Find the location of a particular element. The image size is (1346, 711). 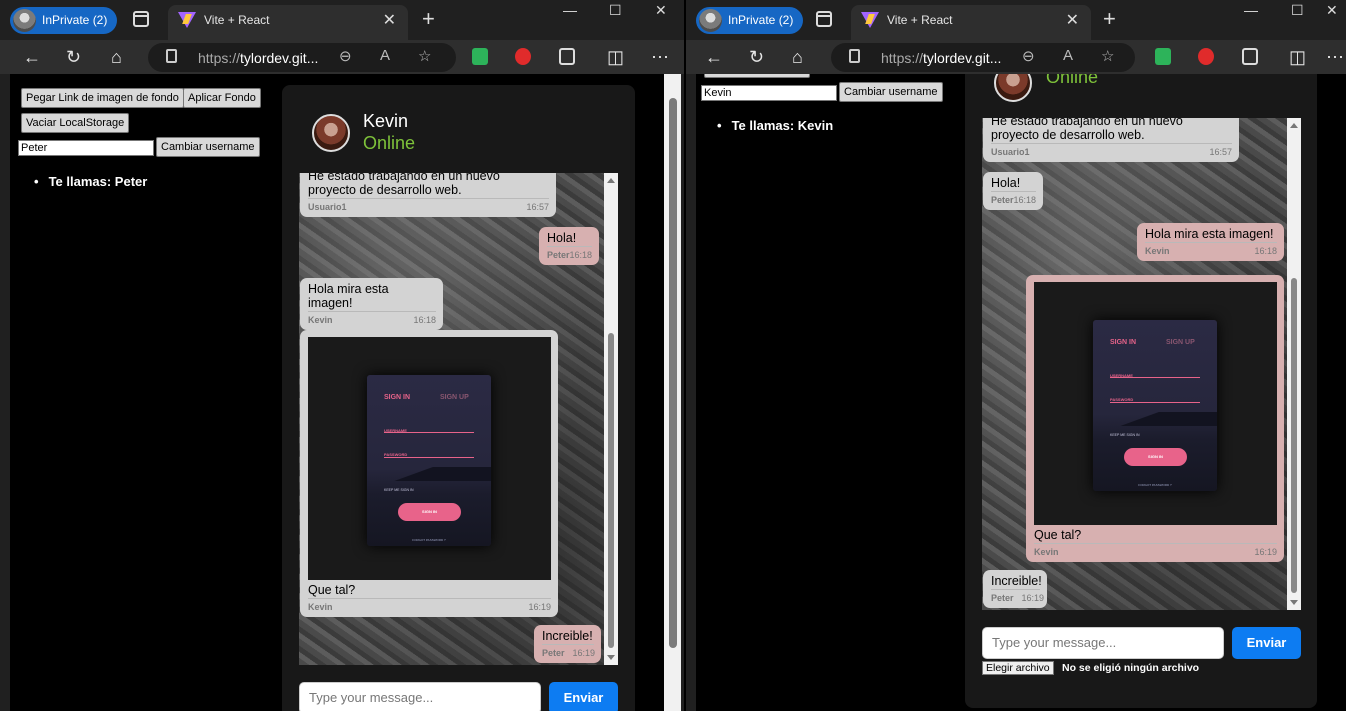

message-bubble: Increible! Peter 16:19 is located at coordinates (567, 644).